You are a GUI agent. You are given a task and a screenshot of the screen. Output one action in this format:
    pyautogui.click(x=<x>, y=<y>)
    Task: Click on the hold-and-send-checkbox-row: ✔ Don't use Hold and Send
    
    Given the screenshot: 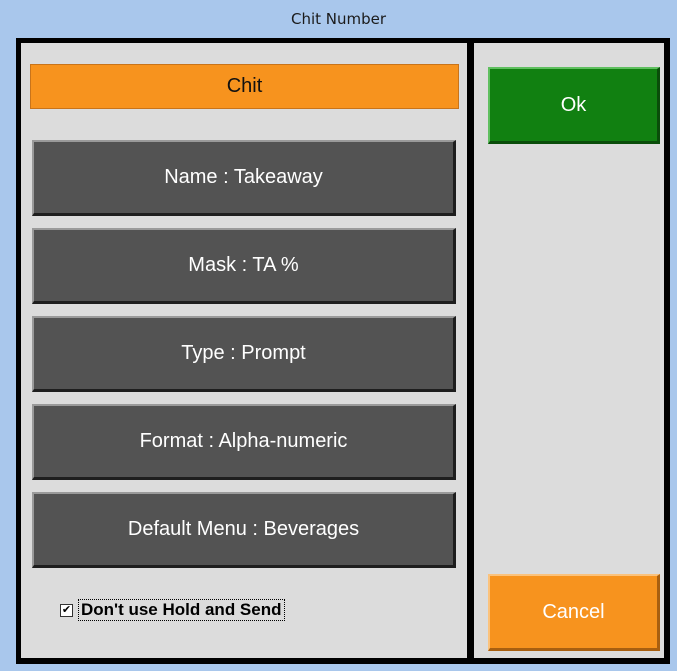 What is the action you would take?
    pyautogui.click(x=172, y=610)
    